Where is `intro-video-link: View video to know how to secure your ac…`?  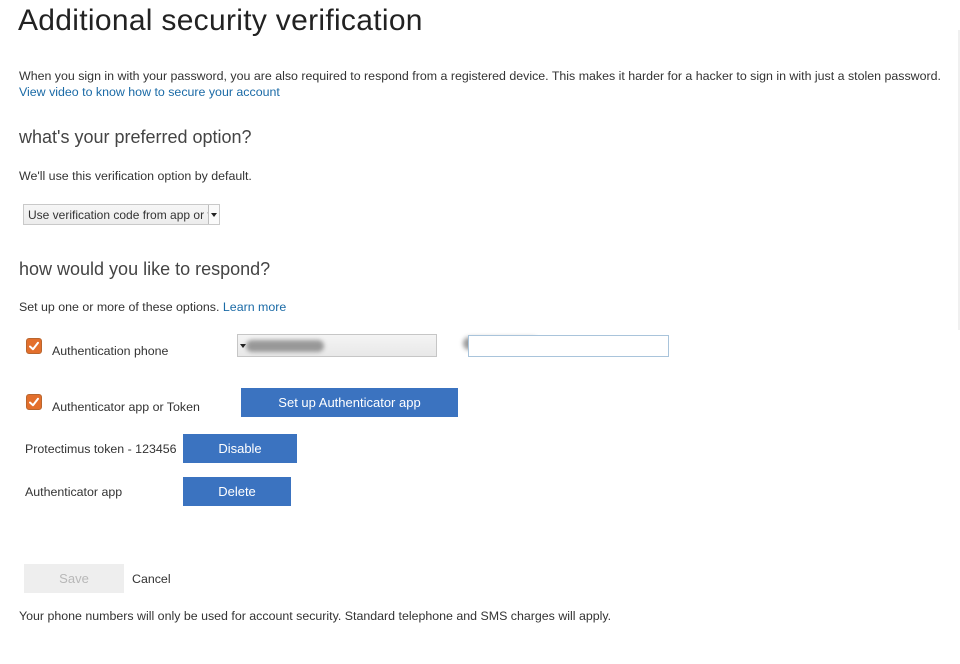
intro-video-link: View video to know how to secure your ac… is located at coordinates (149, 92).